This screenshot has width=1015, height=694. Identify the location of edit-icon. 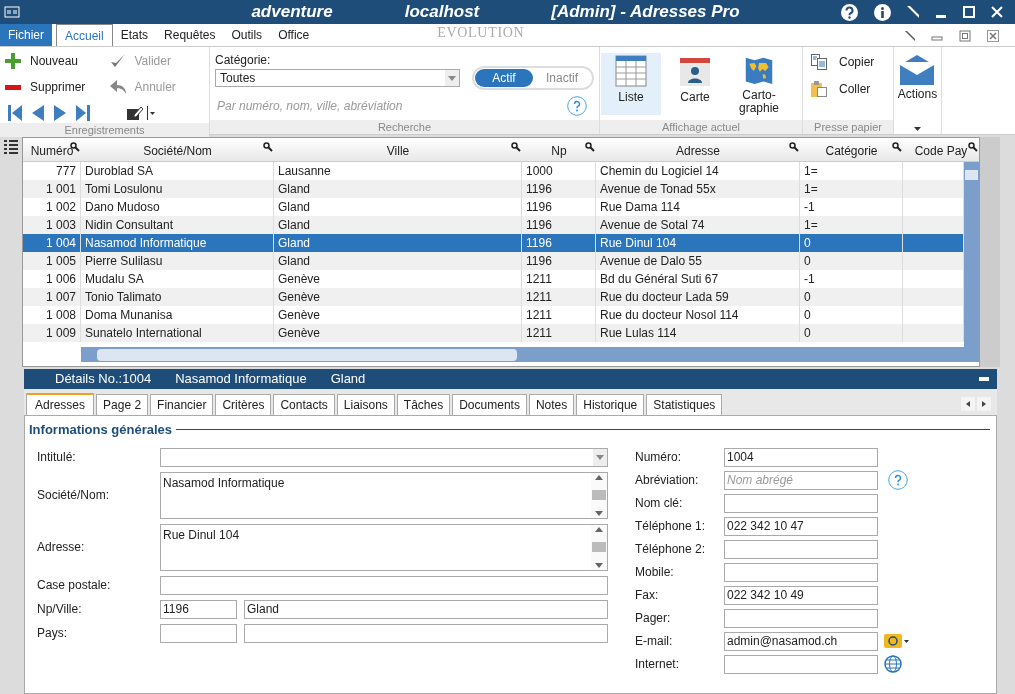
(134, 113).